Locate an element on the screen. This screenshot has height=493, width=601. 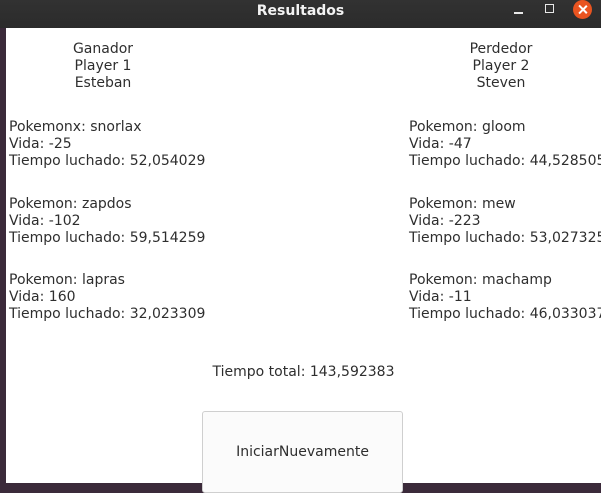
pokemon-time: Tiempo luchado: 53,027325 is located at coordinates (505, 238).